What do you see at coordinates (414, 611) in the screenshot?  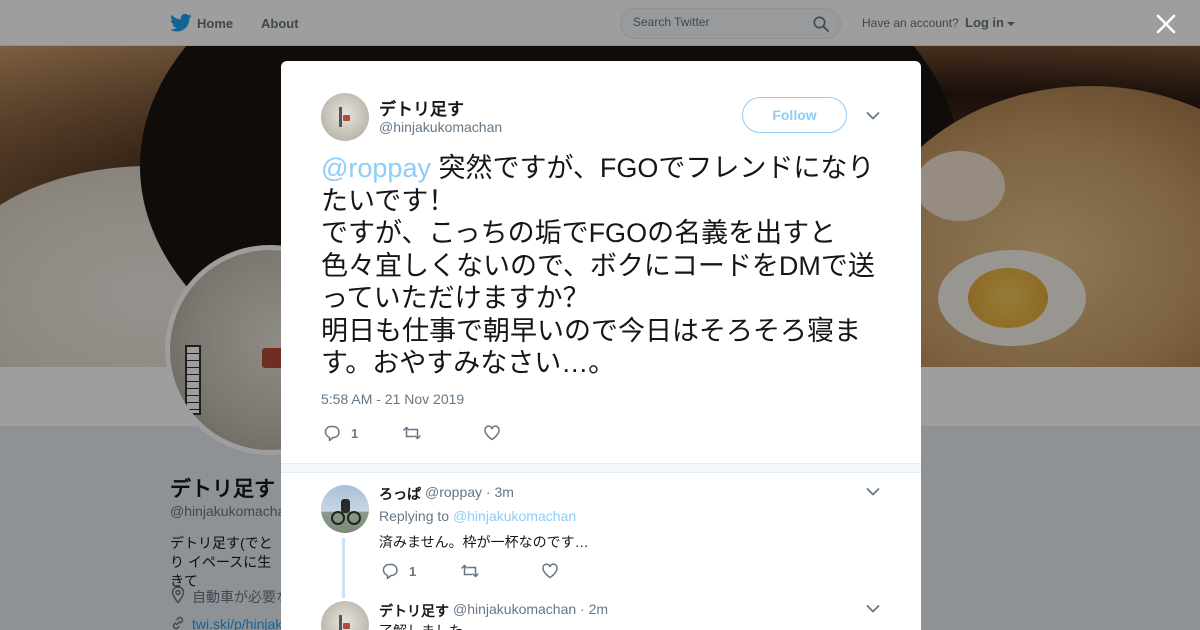 I see `reply-author-name: デトリ足す` at bounding box center [414, 611].